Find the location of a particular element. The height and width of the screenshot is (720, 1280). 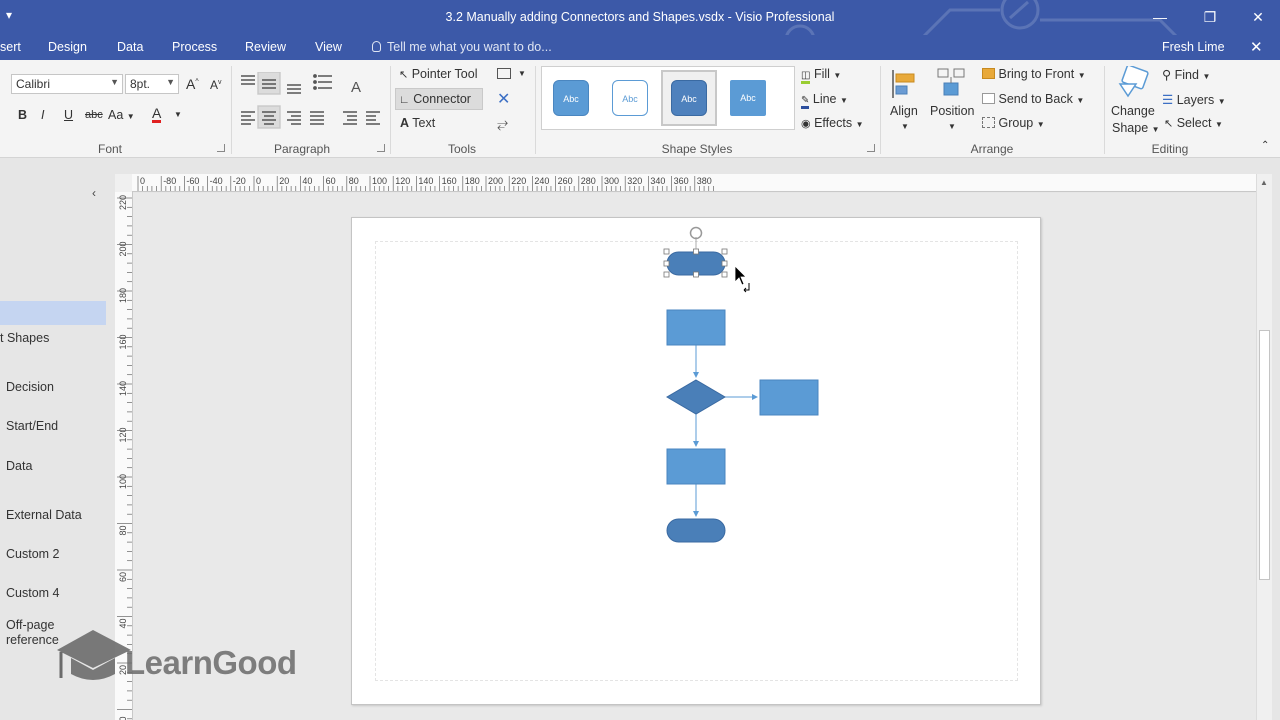

tab-review: Review is located at coordinates (265, 47).